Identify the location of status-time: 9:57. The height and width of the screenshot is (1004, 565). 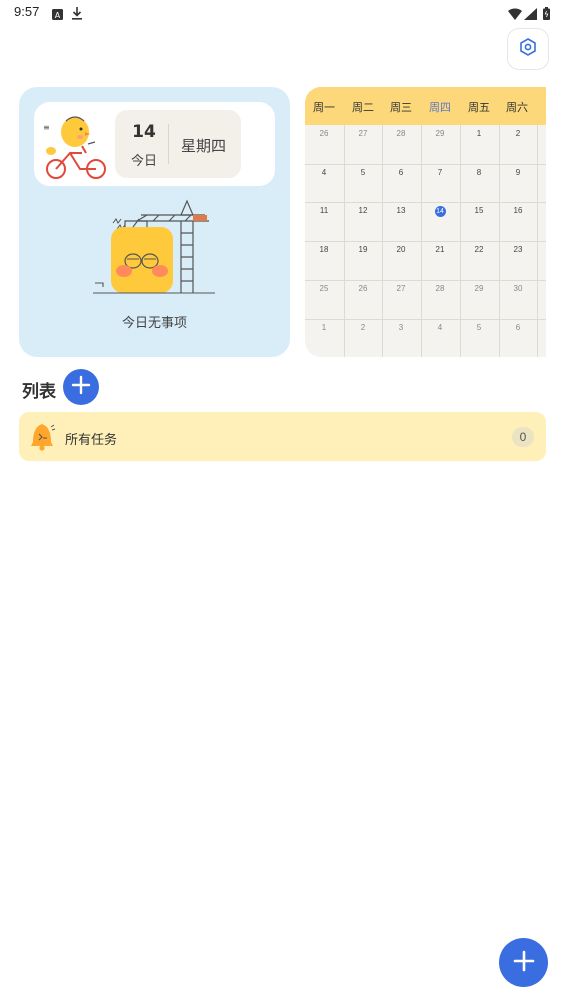
(27, 11).